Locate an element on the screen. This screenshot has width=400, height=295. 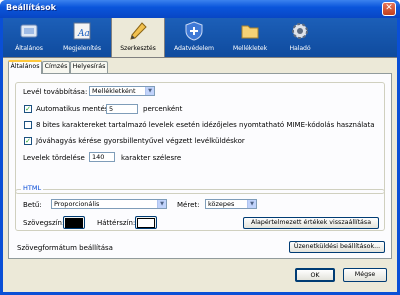
size-label: Méret: is located at coordinates (188, 205).